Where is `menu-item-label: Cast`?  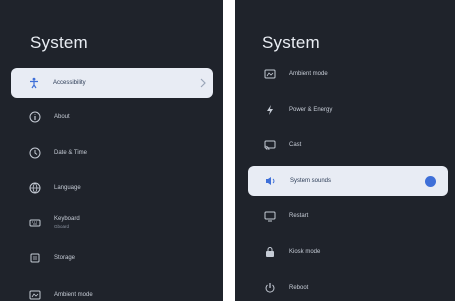
menu-item-label: Cast is located at coordinates (295, 144).